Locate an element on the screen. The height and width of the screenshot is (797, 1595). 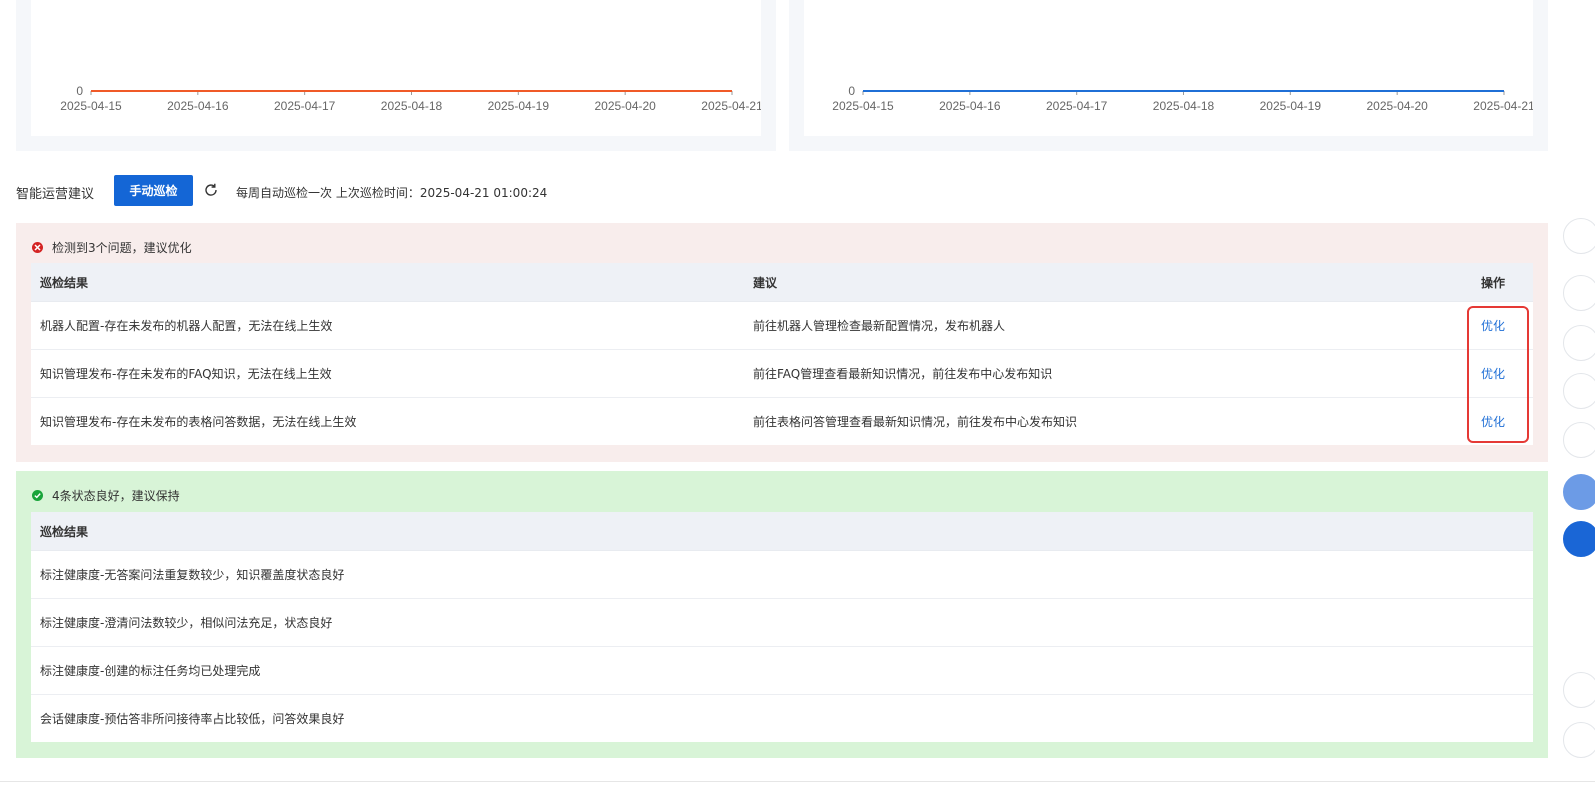
table-row: 标注健康度-无答案问法重复数较少，知识覆盖度状态良好 is located at coordinates (782, 575).